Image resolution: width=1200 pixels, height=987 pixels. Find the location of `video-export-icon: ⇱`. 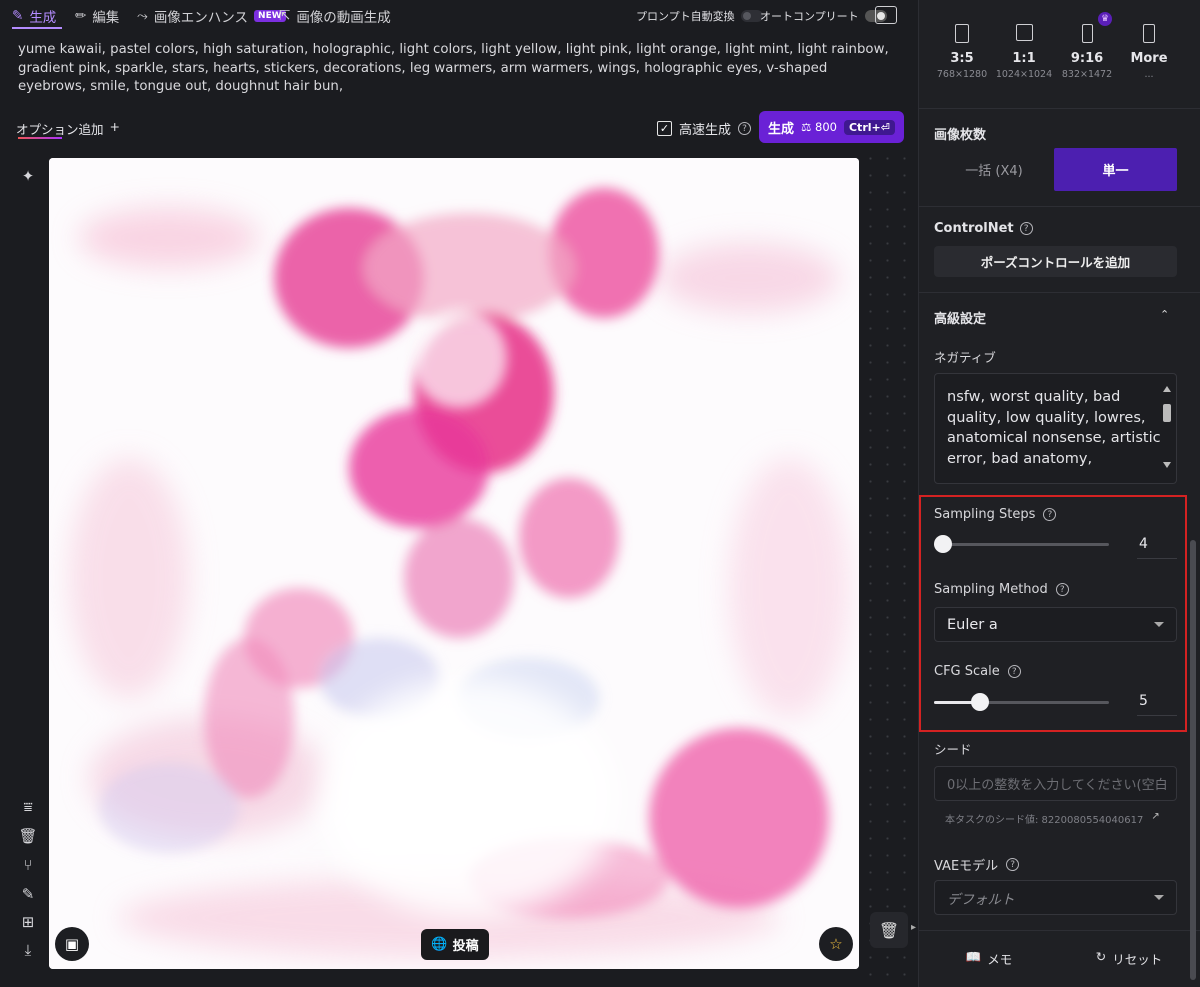

video-export-icon: ⇱ is located at coordinates (285, 16).